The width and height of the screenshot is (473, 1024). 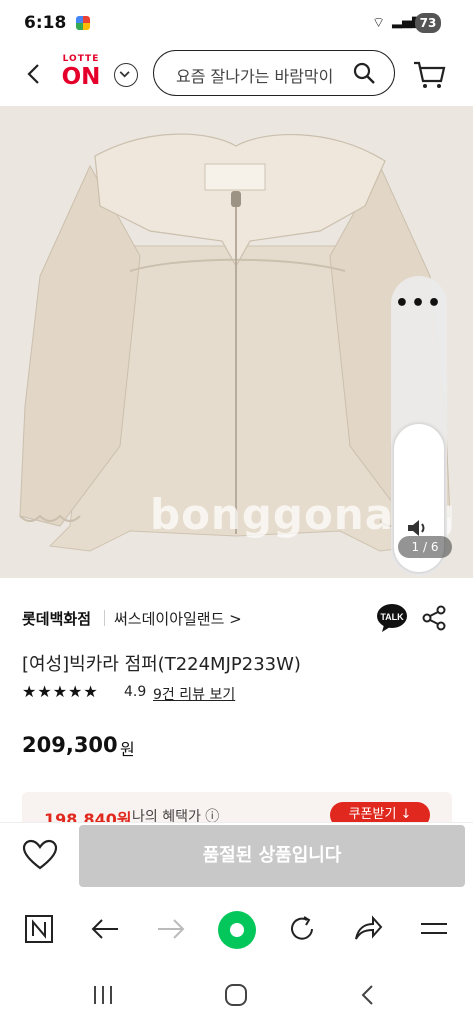 What do you see at coordinates (126, 75) in the screenshot?
I see `chevron-down-icon` at bounding box center [126, 75].